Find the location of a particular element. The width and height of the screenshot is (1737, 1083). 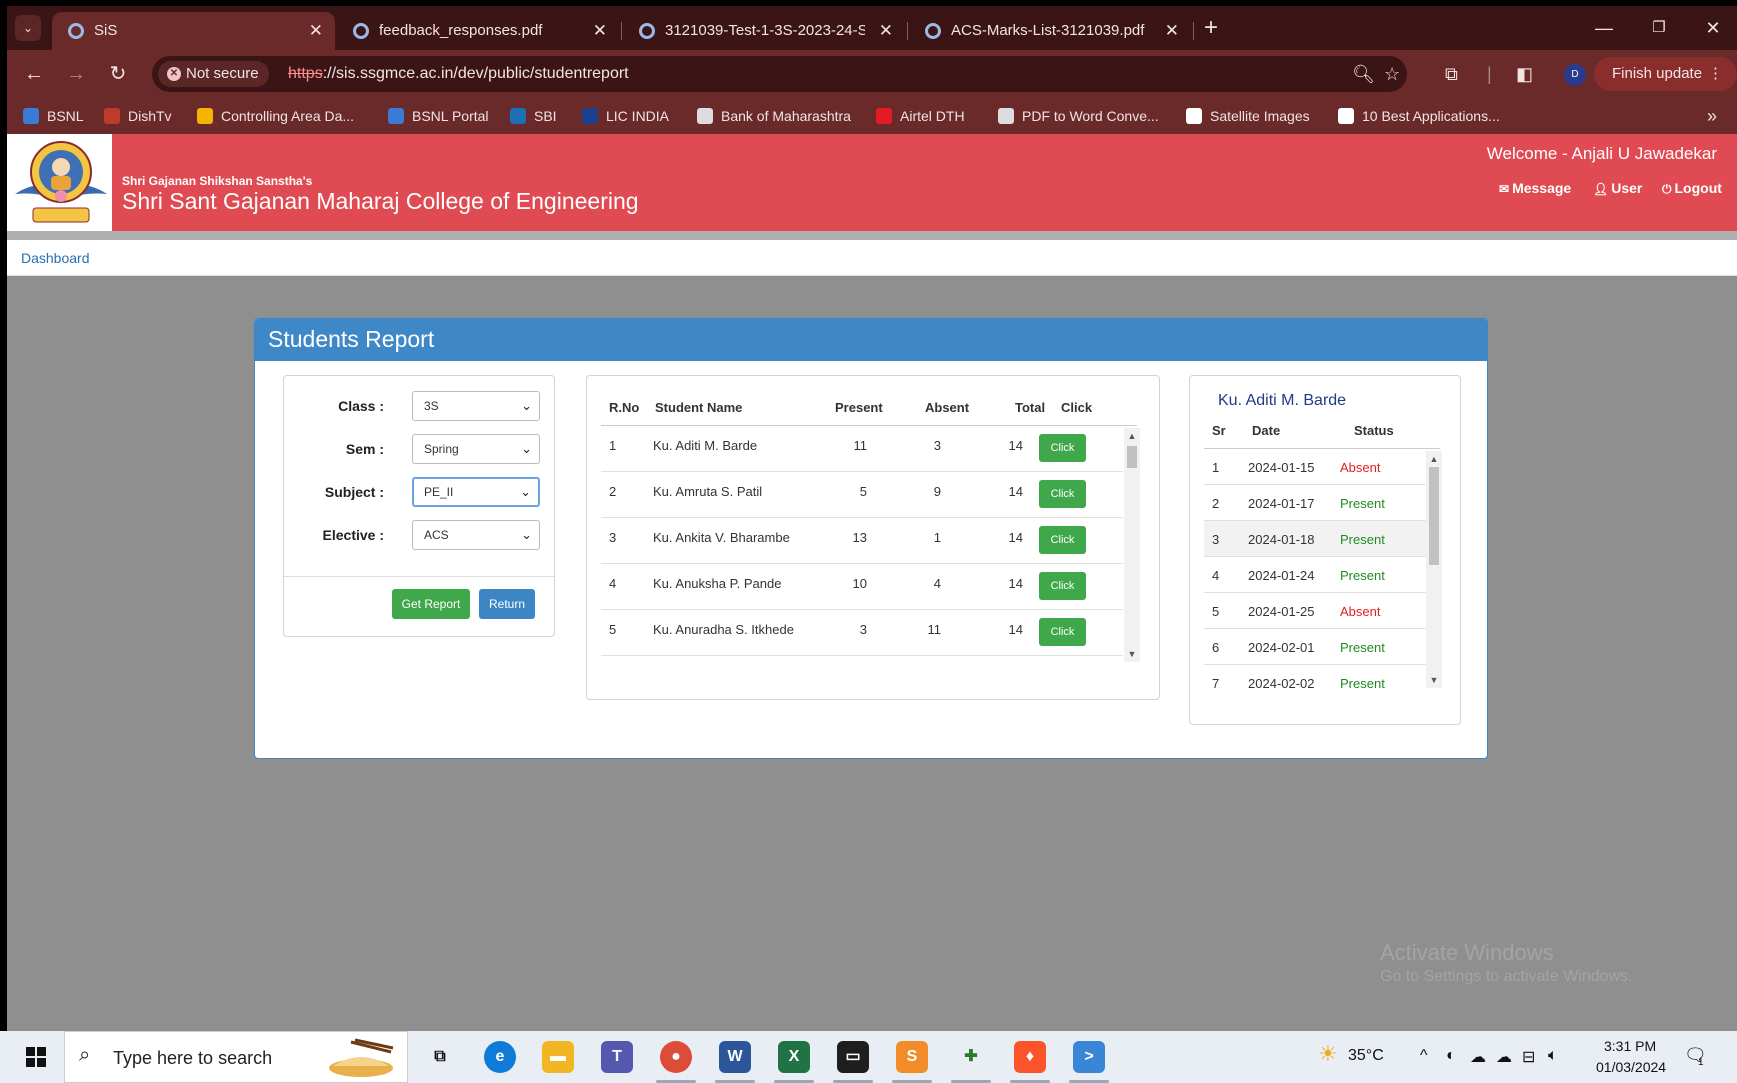

elective-select: ACS ⌄ is located at coordinates (476, 535).